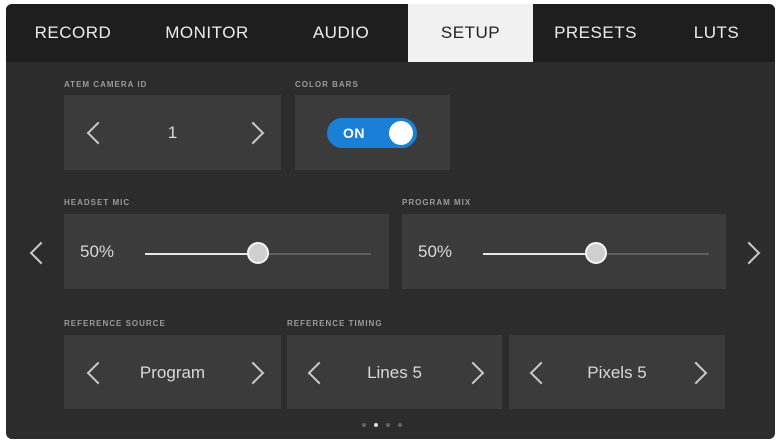  What do you see at coordinates (97, 251) in the screenshot?
I see `headset-mic-value: 50%` at bounding box center [97, 251].